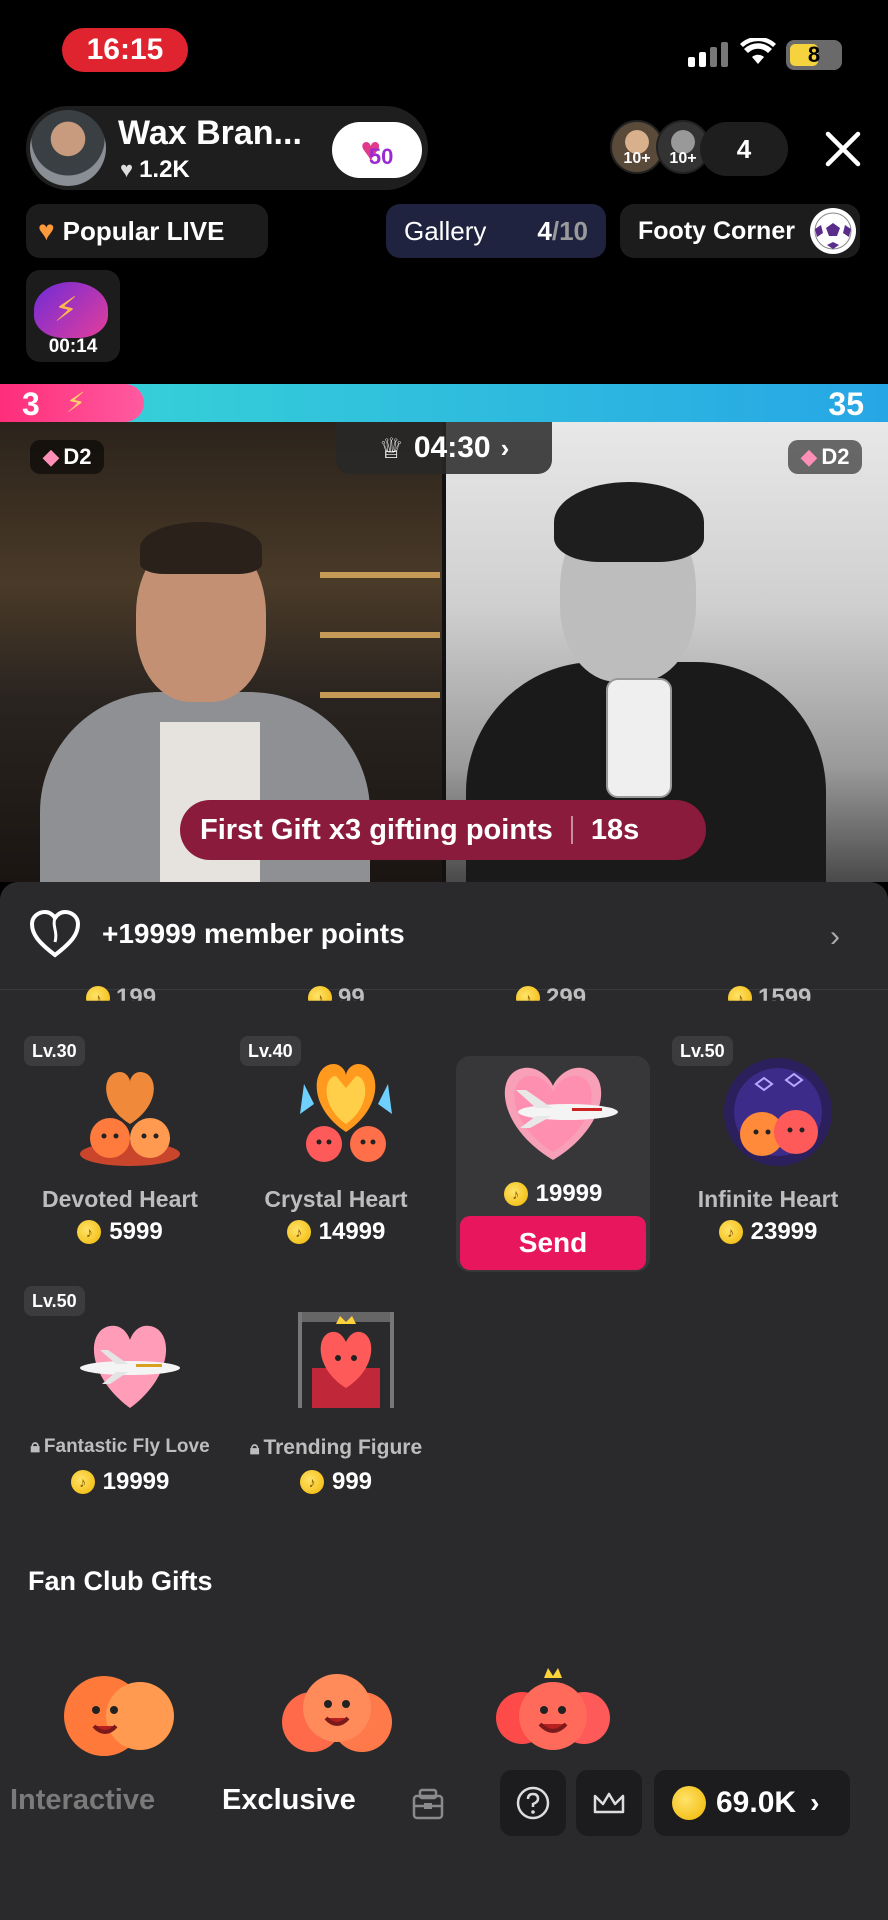 The height and width of the screenshot is (1920, 888). Describe the element at coordinates (253, 933) in the screenshot. I see `member-points-text: +19999 member points` at that location.